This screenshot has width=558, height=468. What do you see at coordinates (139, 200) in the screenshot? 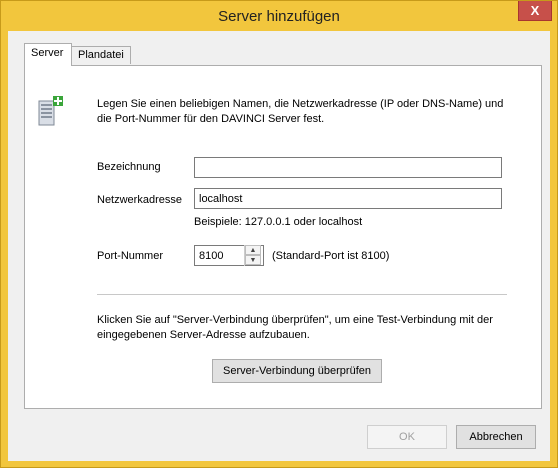
I see `address-label: Netzwerkadresse` at bounding box center [139, 200].